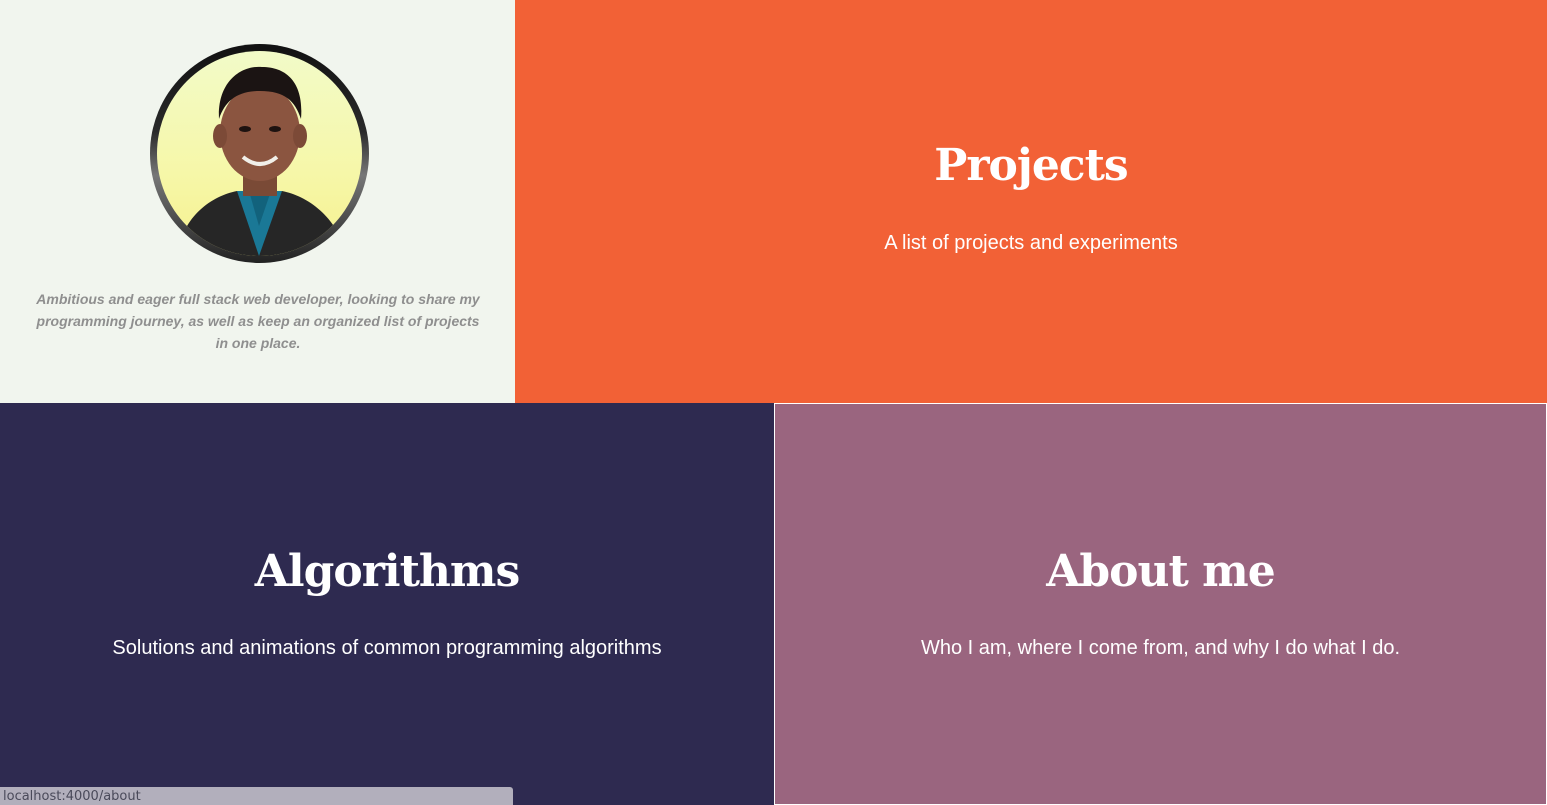  Describe the element at coordinates (387, 571) in the screenshot. I see `algorithms-title: Algorithms` at that location.